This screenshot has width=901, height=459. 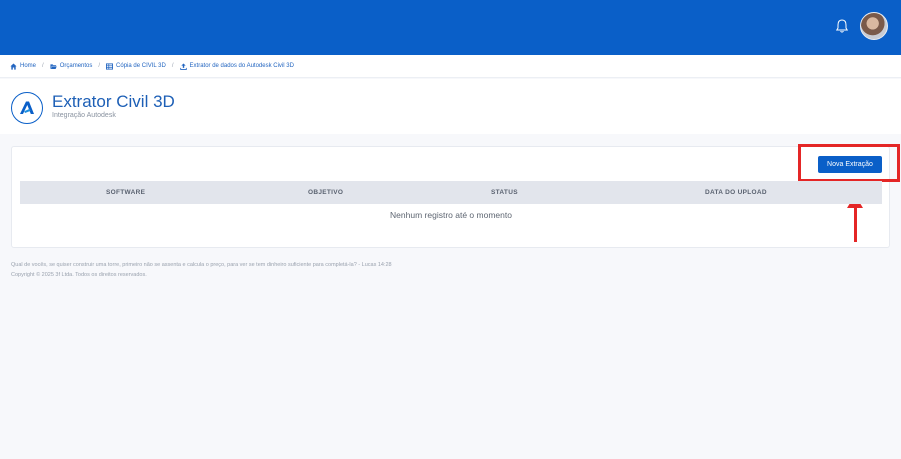 I want to click on column-header-software: SOFTWARE, so click(x=125, y=192).